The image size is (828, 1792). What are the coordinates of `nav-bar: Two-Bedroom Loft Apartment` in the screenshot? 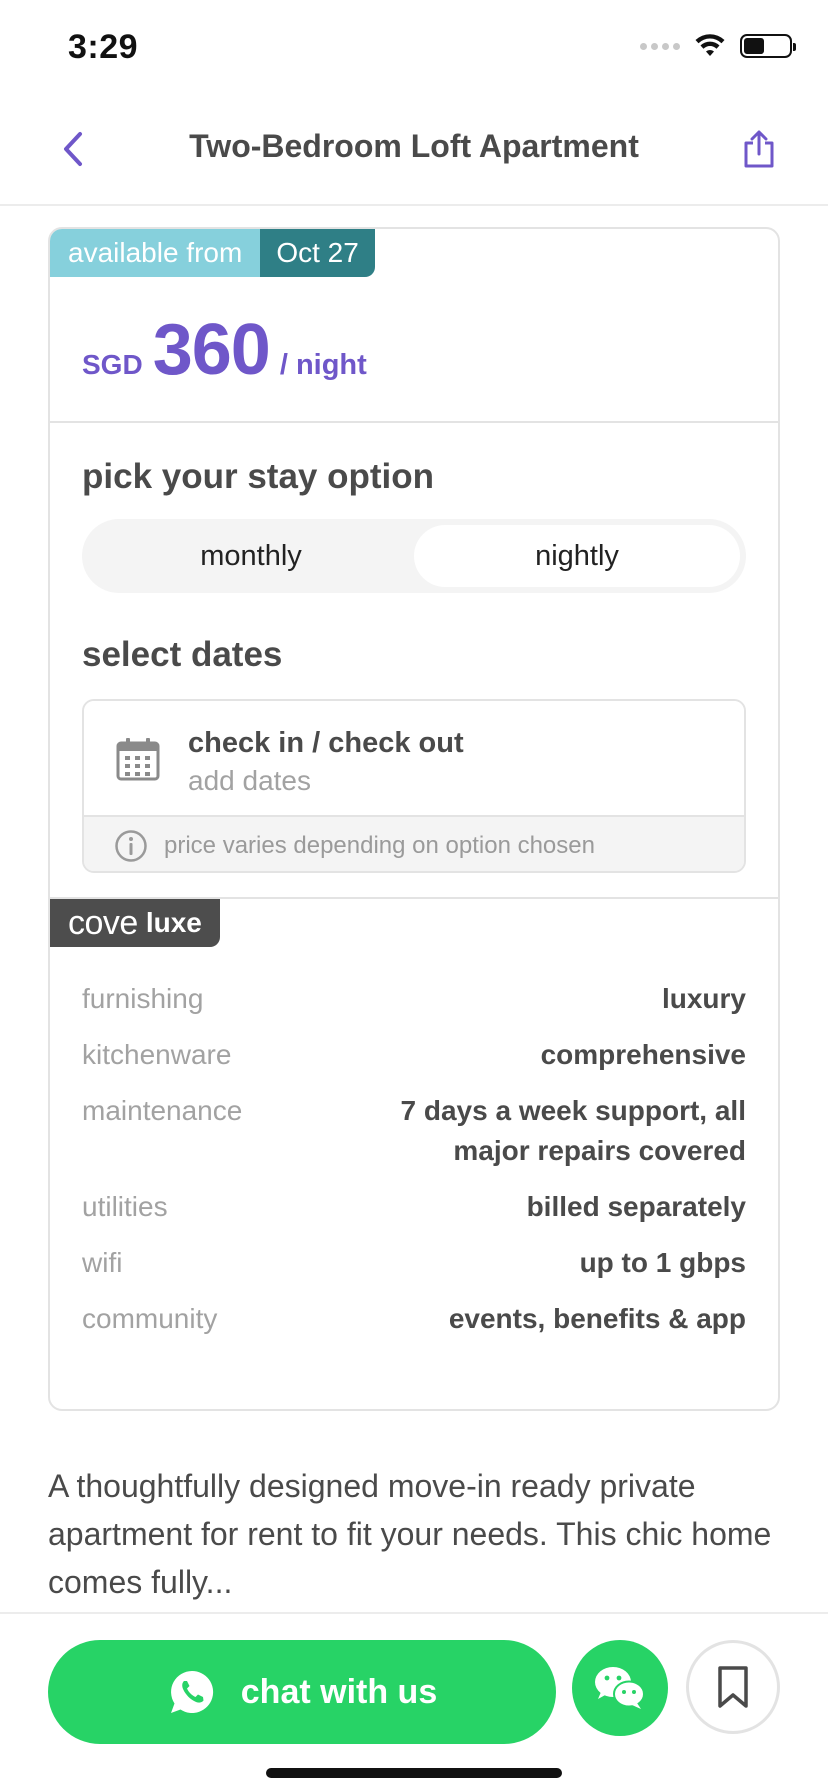 It's located at (414, 153).